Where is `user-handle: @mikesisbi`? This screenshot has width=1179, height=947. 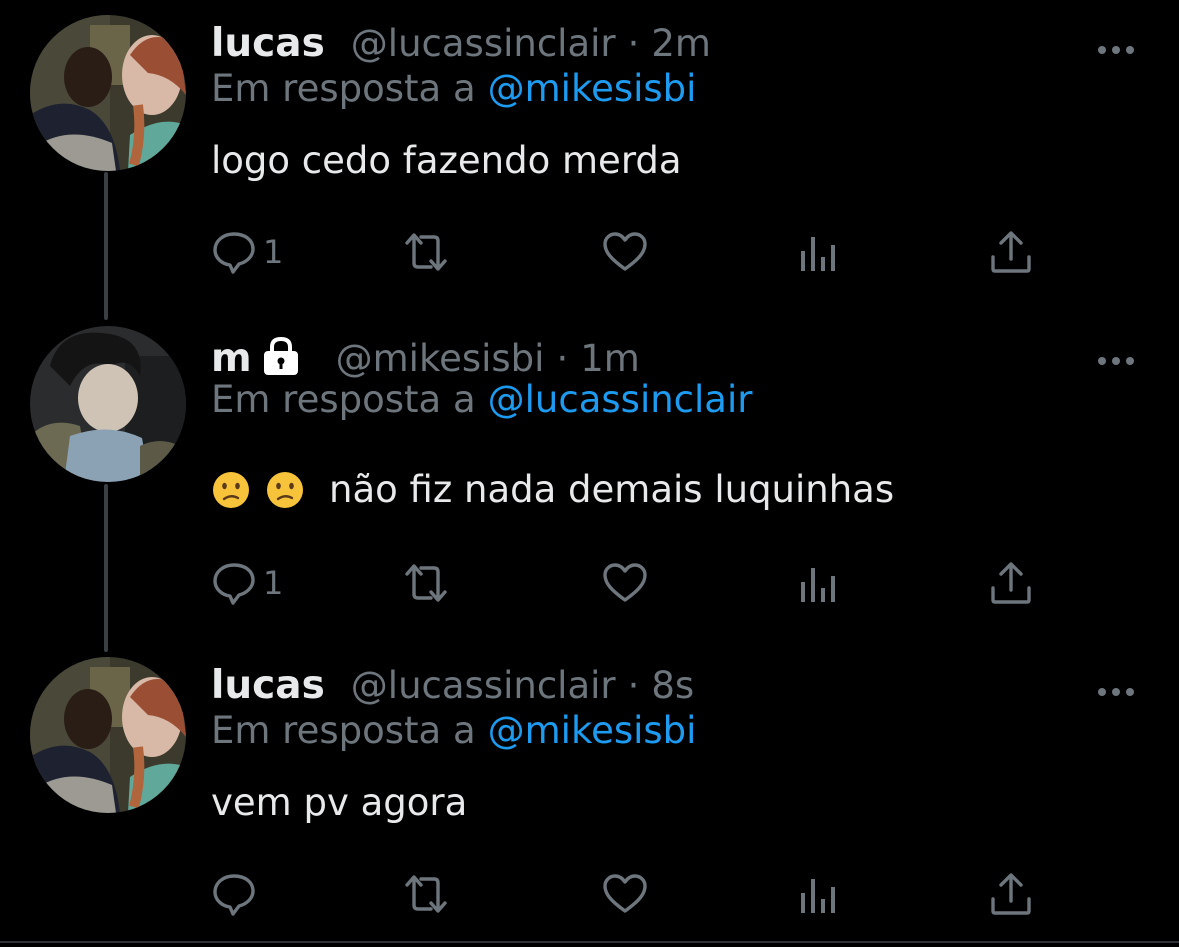
user-handle: @mikesisbi is located at coordinates (440, 358).